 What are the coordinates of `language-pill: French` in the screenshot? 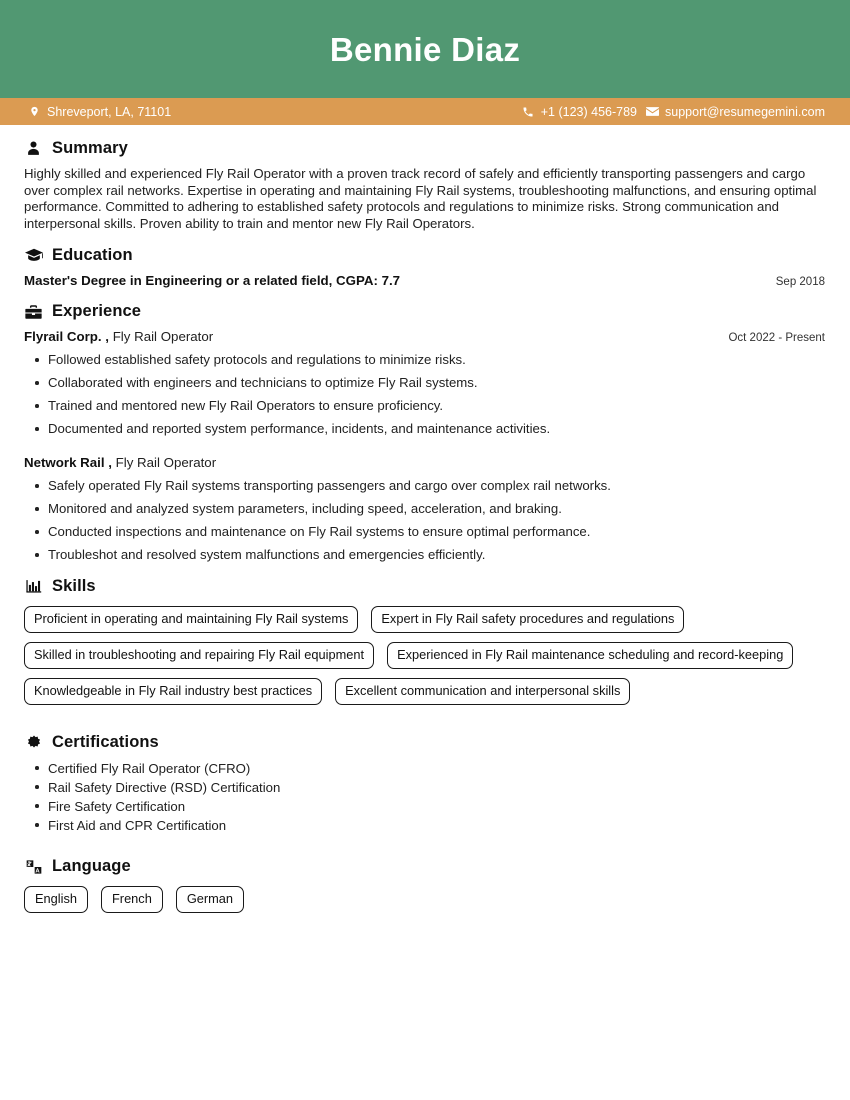 It's located at (131, 899).